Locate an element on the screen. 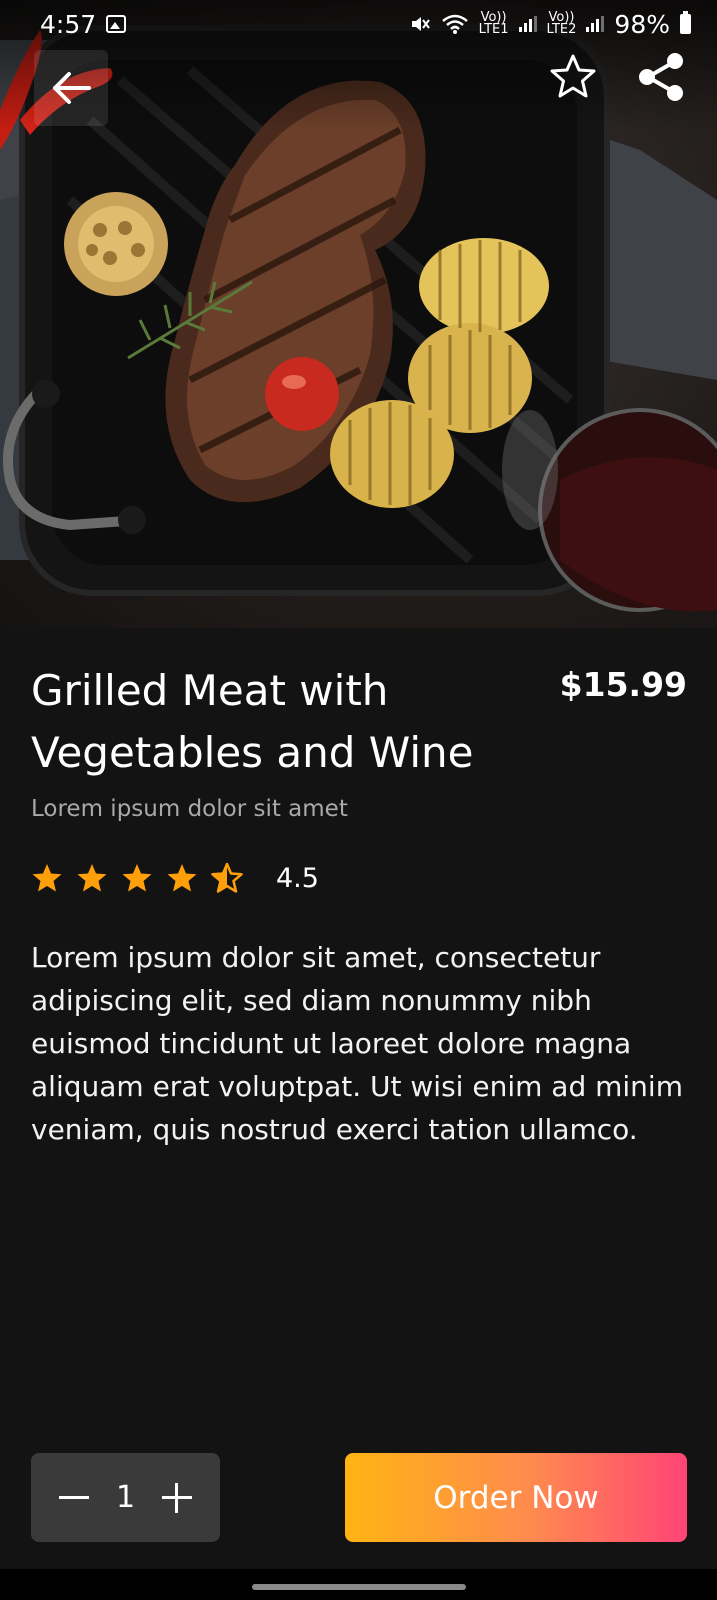 The image size is (717, 1600). share-button is located at coordinates (661, 77).